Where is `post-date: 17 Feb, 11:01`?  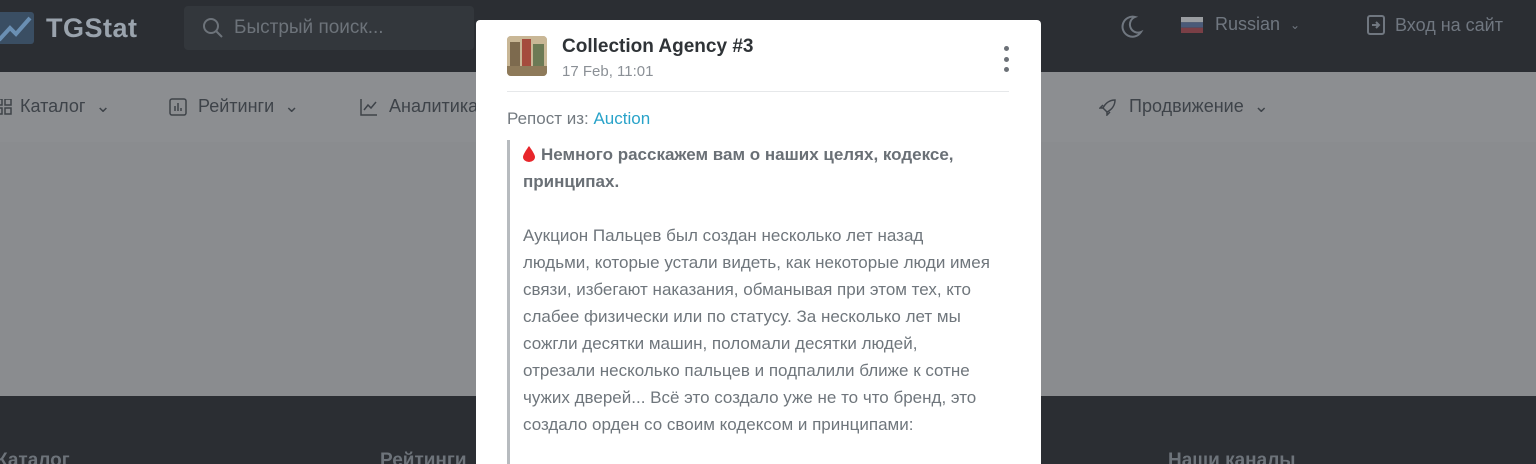
post-date: 17 Feb, 11:01 is located at coordinates (608, 71).